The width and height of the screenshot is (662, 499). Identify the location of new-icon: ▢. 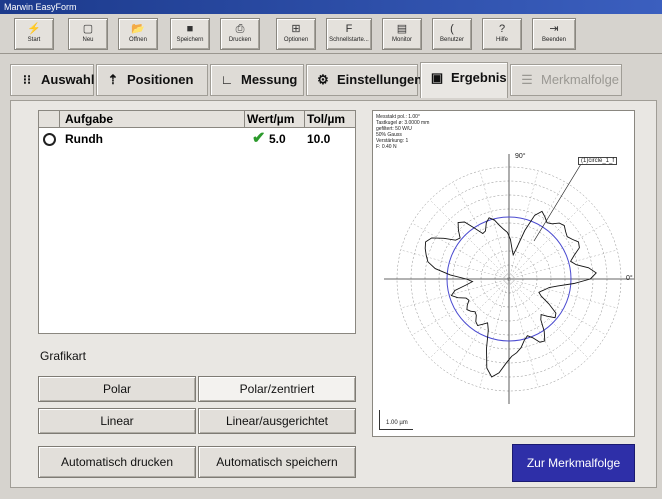
(88, 29).